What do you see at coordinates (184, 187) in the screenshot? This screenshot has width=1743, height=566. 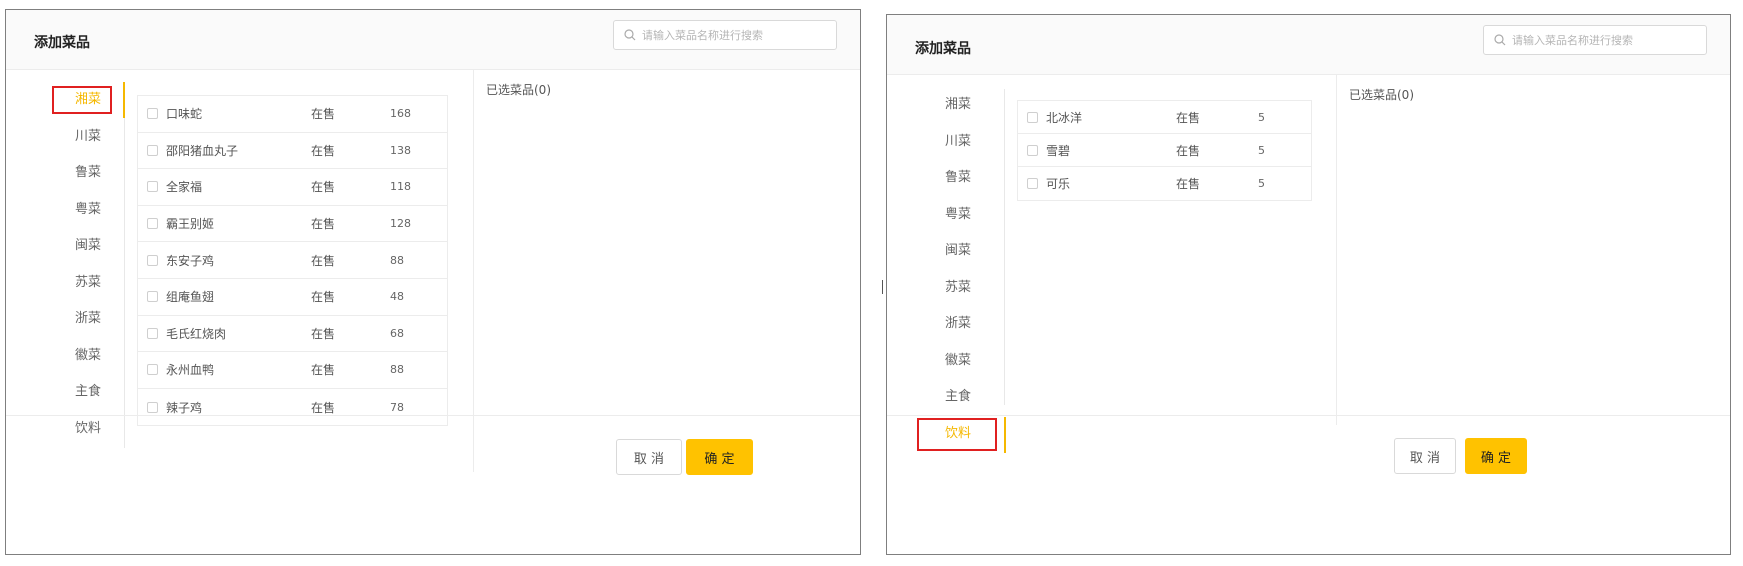 I see `dish-name: 全家福` at bounding box center [184, 187].